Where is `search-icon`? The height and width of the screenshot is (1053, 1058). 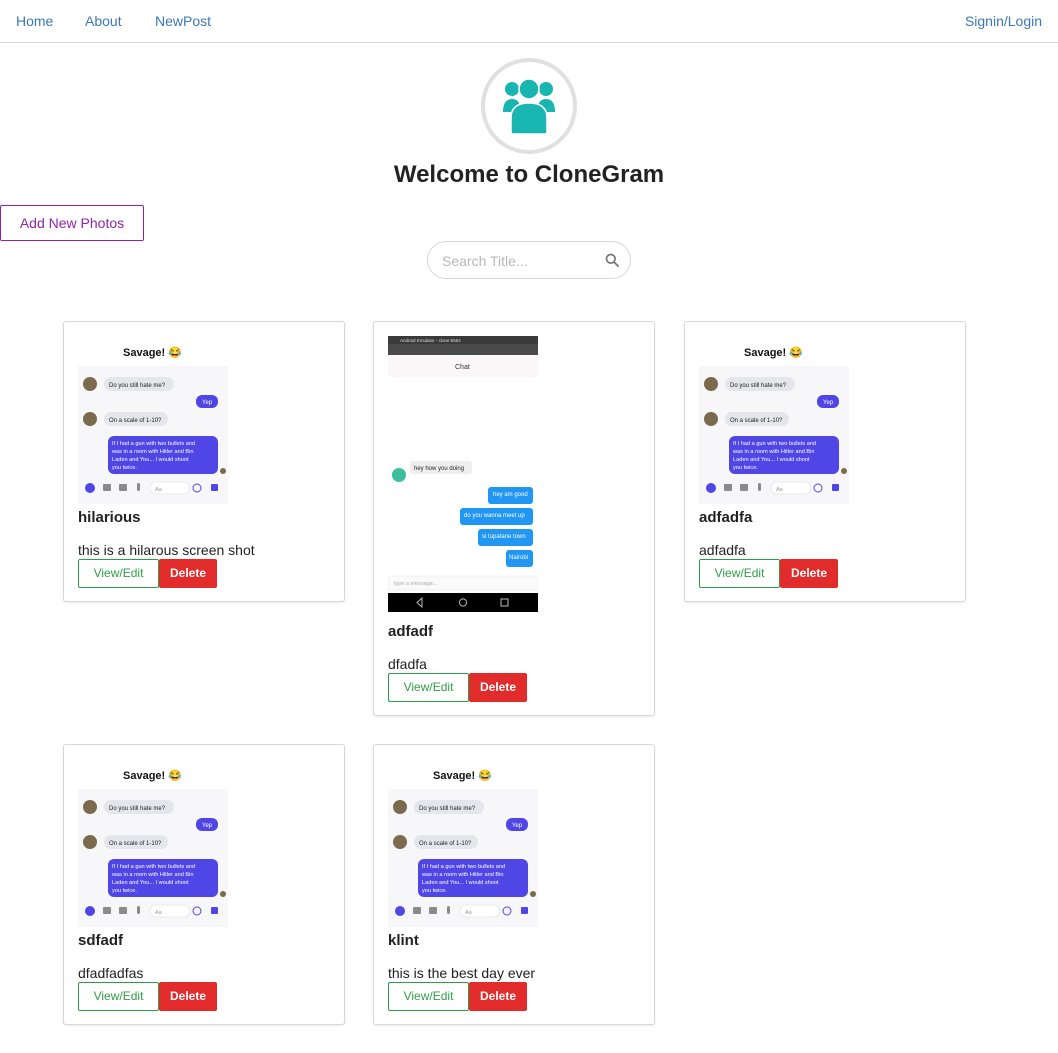 search-icon is located at coordinates (612, 260).